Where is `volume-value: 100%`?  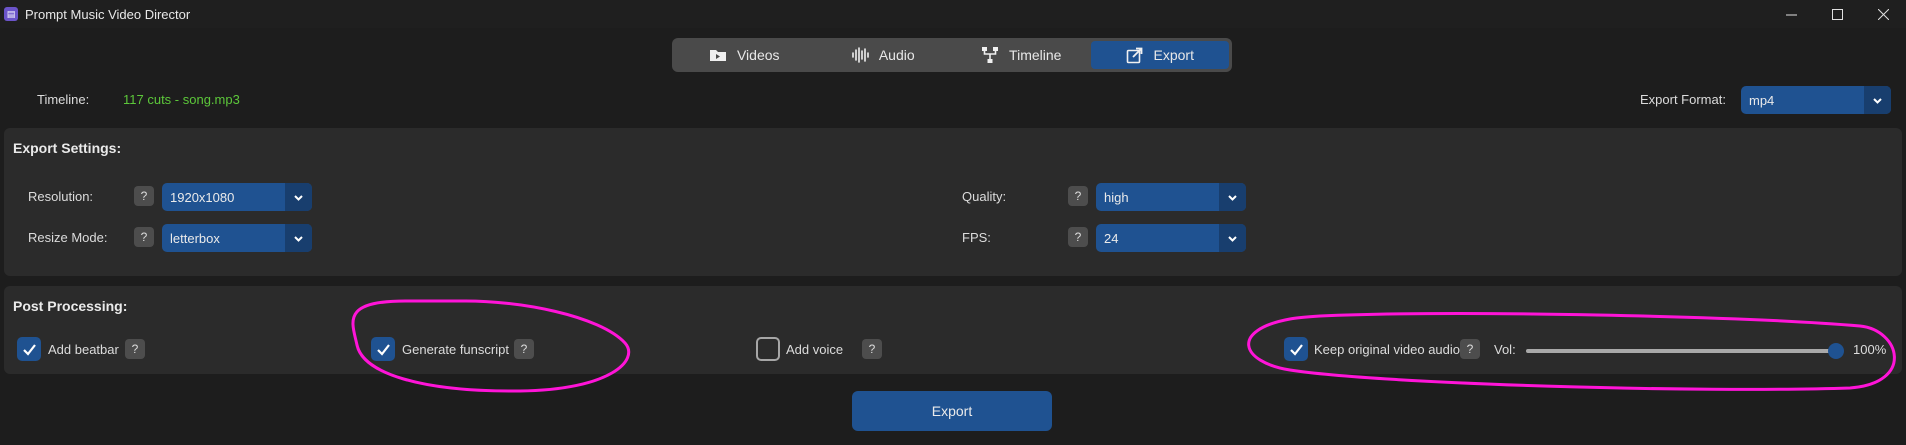
volume-value: 100% is located at coordinates (1870, 349).